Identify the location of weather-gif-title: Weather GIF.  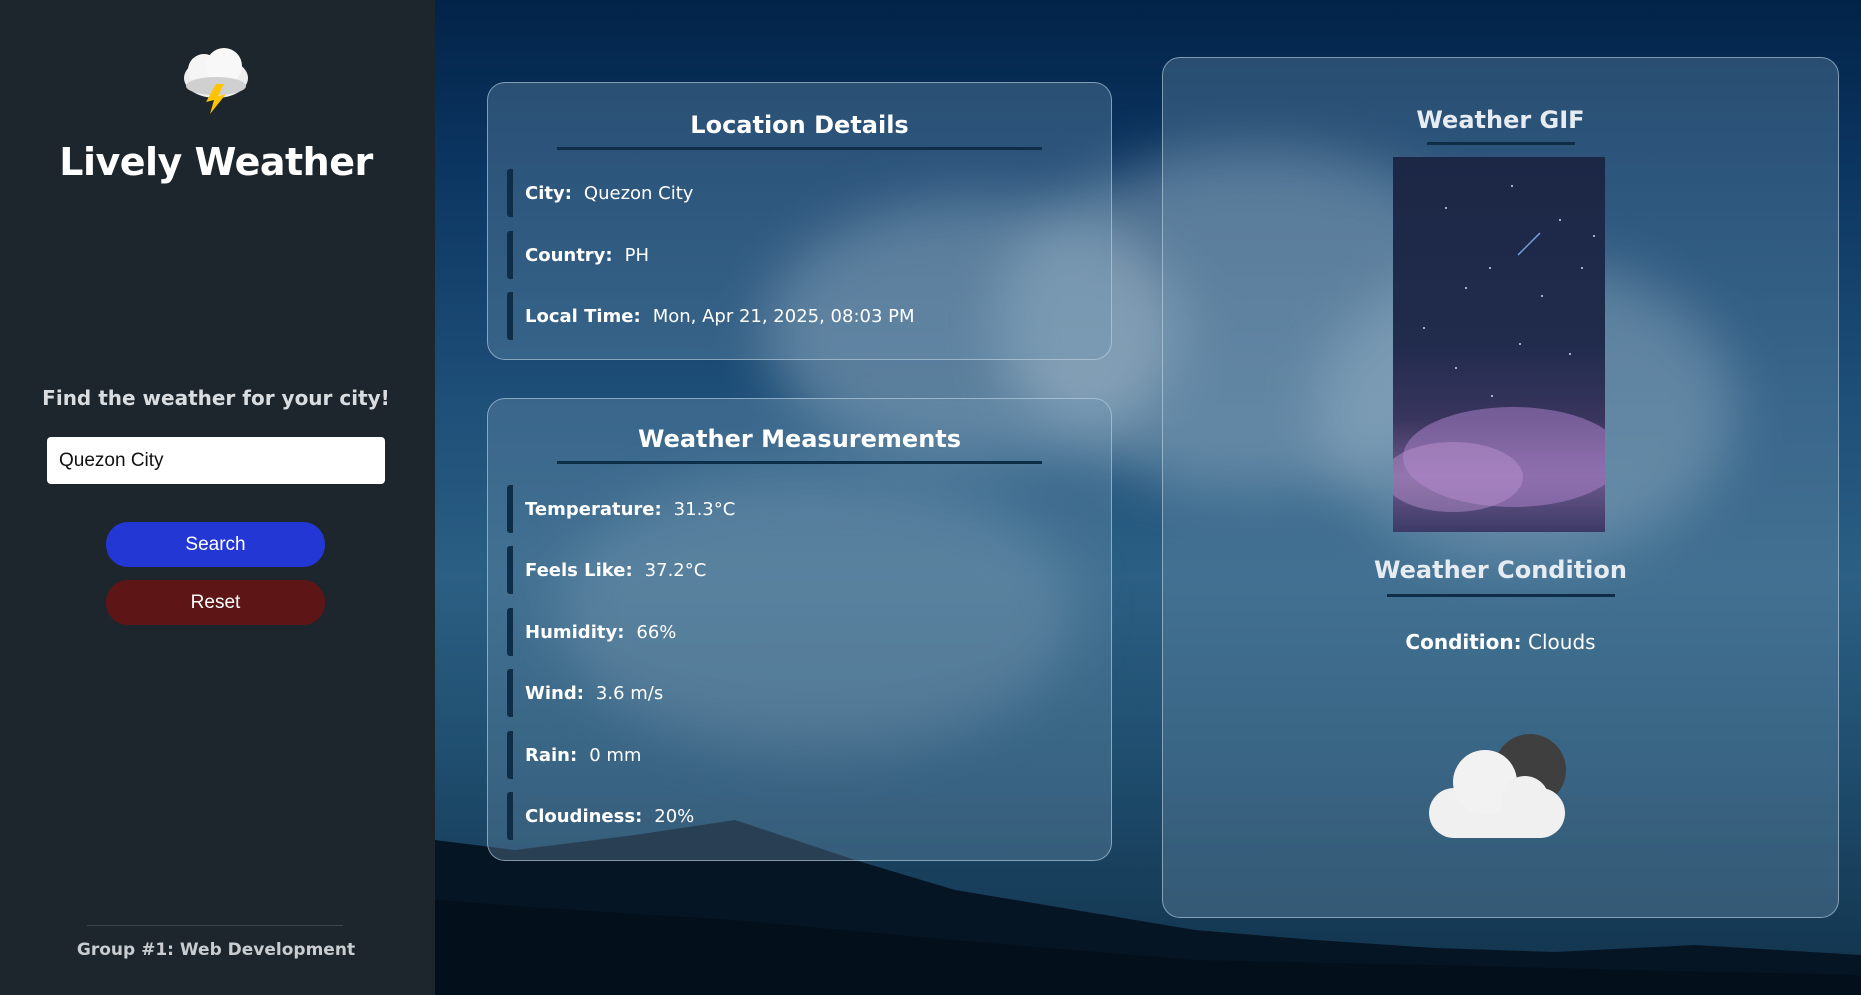
(1500, 120).